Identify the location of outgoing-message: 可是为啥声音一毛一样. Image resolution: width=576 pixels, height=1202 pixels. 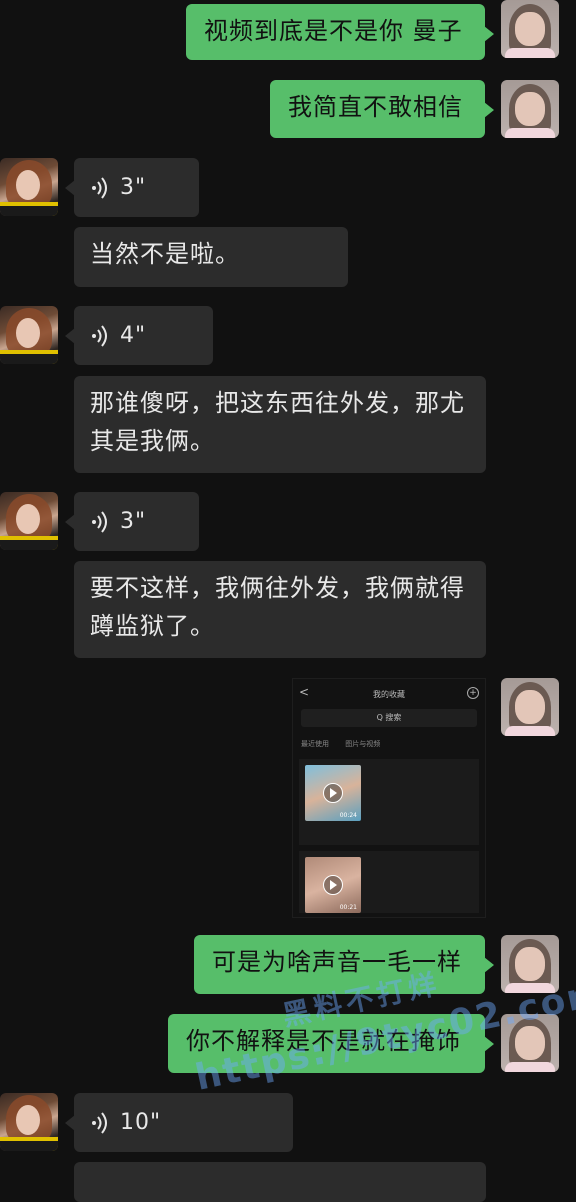
(344, 964).